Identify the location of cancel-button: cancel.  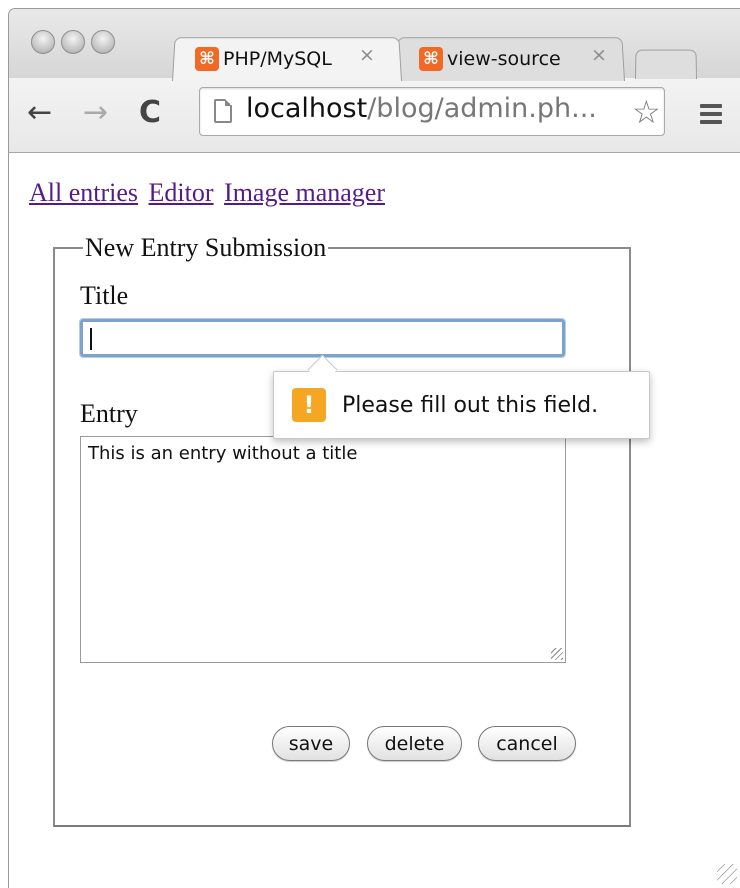
(527, 743).